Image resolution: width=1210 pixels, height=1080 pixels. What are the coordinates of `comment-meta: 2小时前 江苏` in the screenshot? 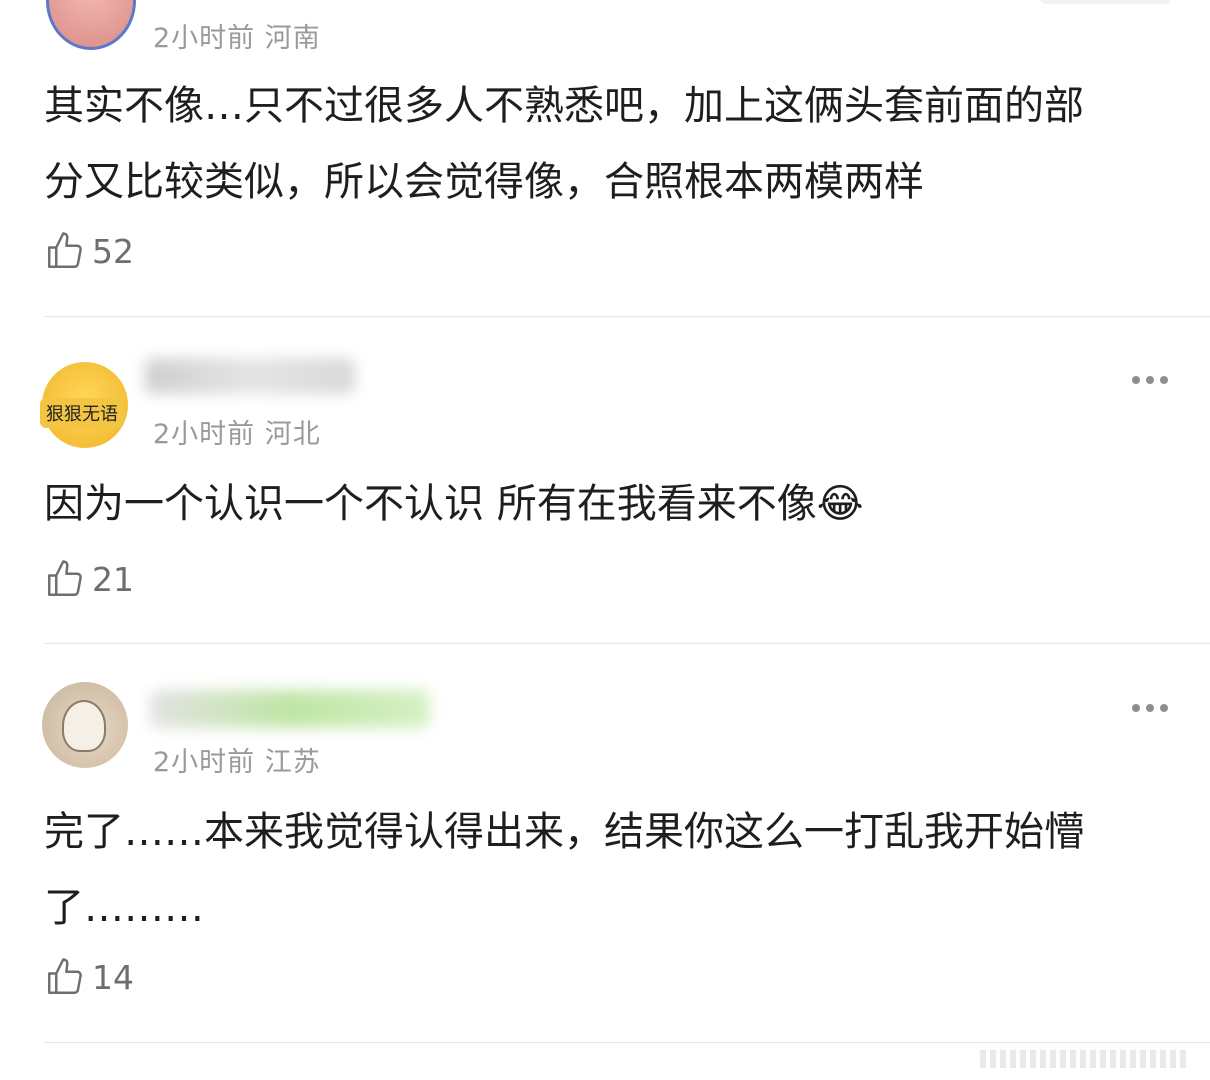 It's located at (237, 762).